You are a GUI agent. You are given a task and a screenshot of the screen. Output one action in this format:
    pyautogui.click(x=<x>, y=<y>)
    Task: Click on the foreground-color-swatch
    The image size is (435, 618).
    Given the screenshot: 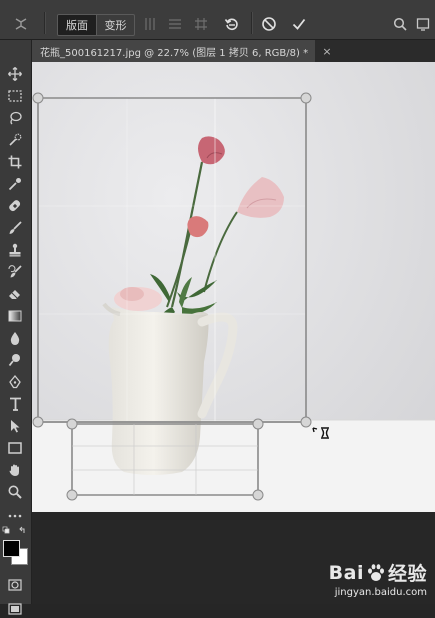 What is the action you would take?
    pyautogui.click(x=11, y=548)
    